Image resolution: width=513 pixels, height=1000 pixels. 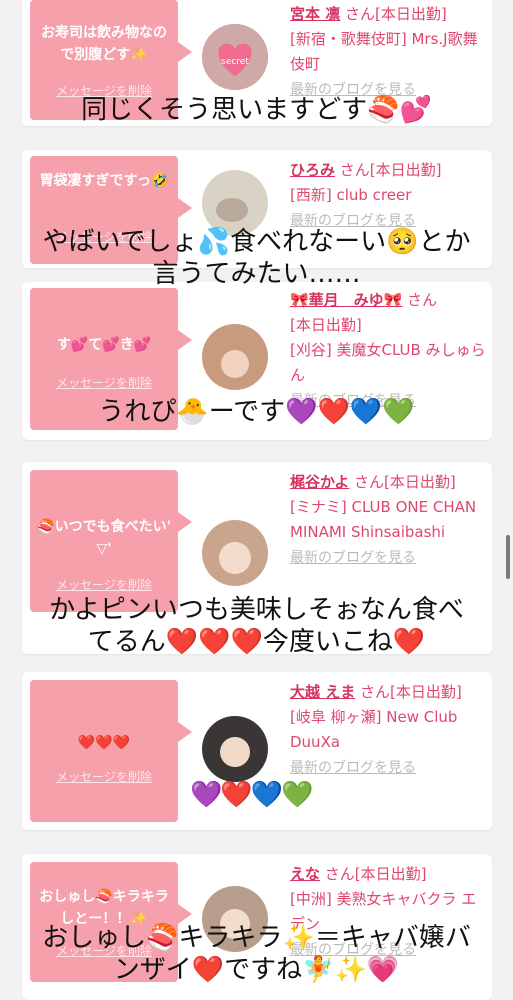 What do you see at coordinates (383, 519) in the screenshot?
I see `shop-name: [ミナミ] CLUB ONE CHAN MINAMI Shinsaibashi` at bounding box center [383, 519].